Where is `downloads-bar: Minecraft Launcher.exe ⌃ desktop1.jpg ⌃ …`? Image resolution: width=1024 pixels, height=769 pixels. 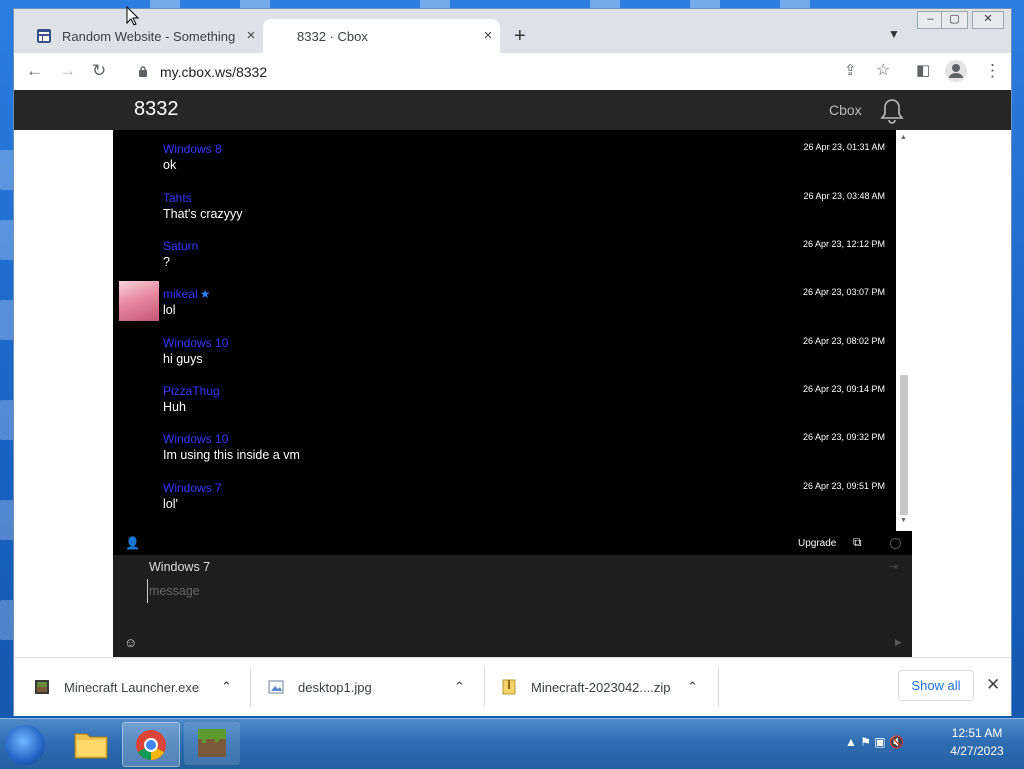
downloads-bar: Minecraft Launcher.exe ⌃ desktop1.jpg ⌃ … is located at coordinates (512, 686).